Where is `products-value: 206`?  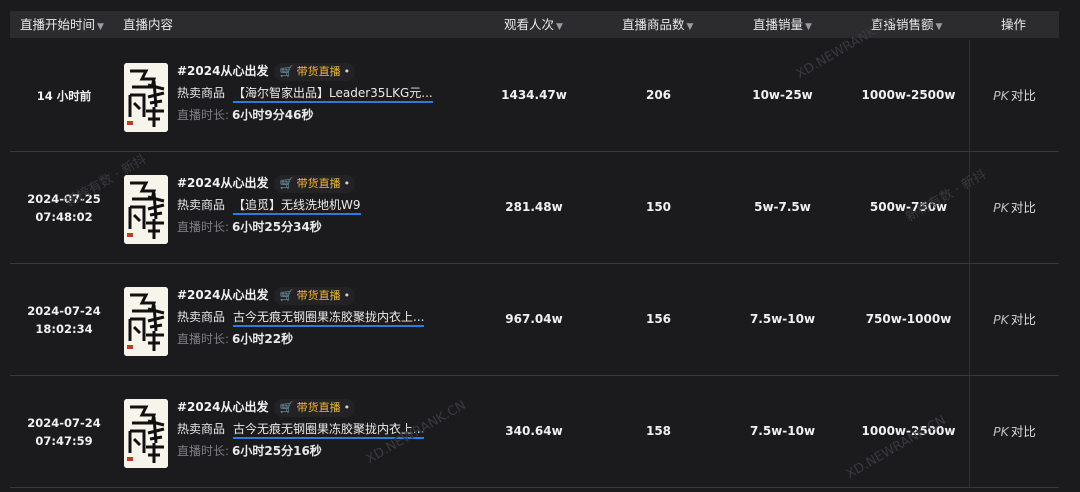 products-value: 206 is located at coordinates (658, 95).